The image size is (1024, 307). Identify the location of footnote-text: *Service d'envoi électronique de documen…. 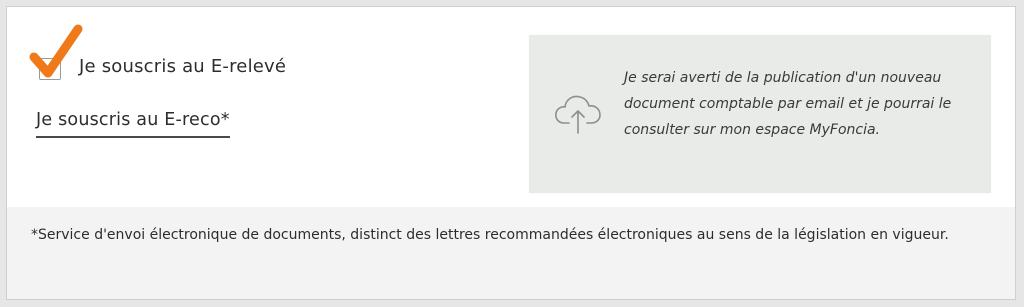
(490, 235).